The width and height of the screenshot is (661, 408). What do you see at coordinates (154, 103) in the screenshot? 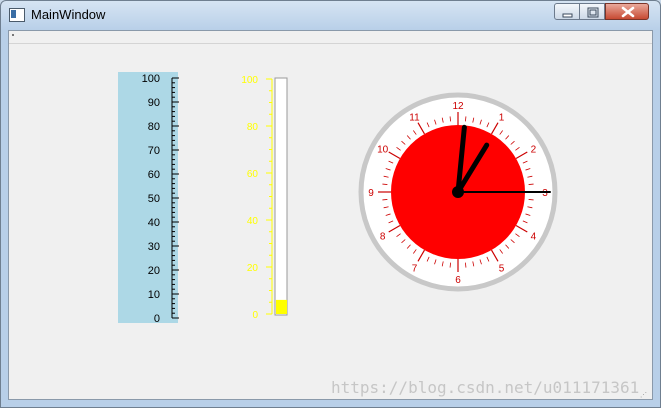
I see `thermometer-tick-label: 90` at bounding box center [154, 103].